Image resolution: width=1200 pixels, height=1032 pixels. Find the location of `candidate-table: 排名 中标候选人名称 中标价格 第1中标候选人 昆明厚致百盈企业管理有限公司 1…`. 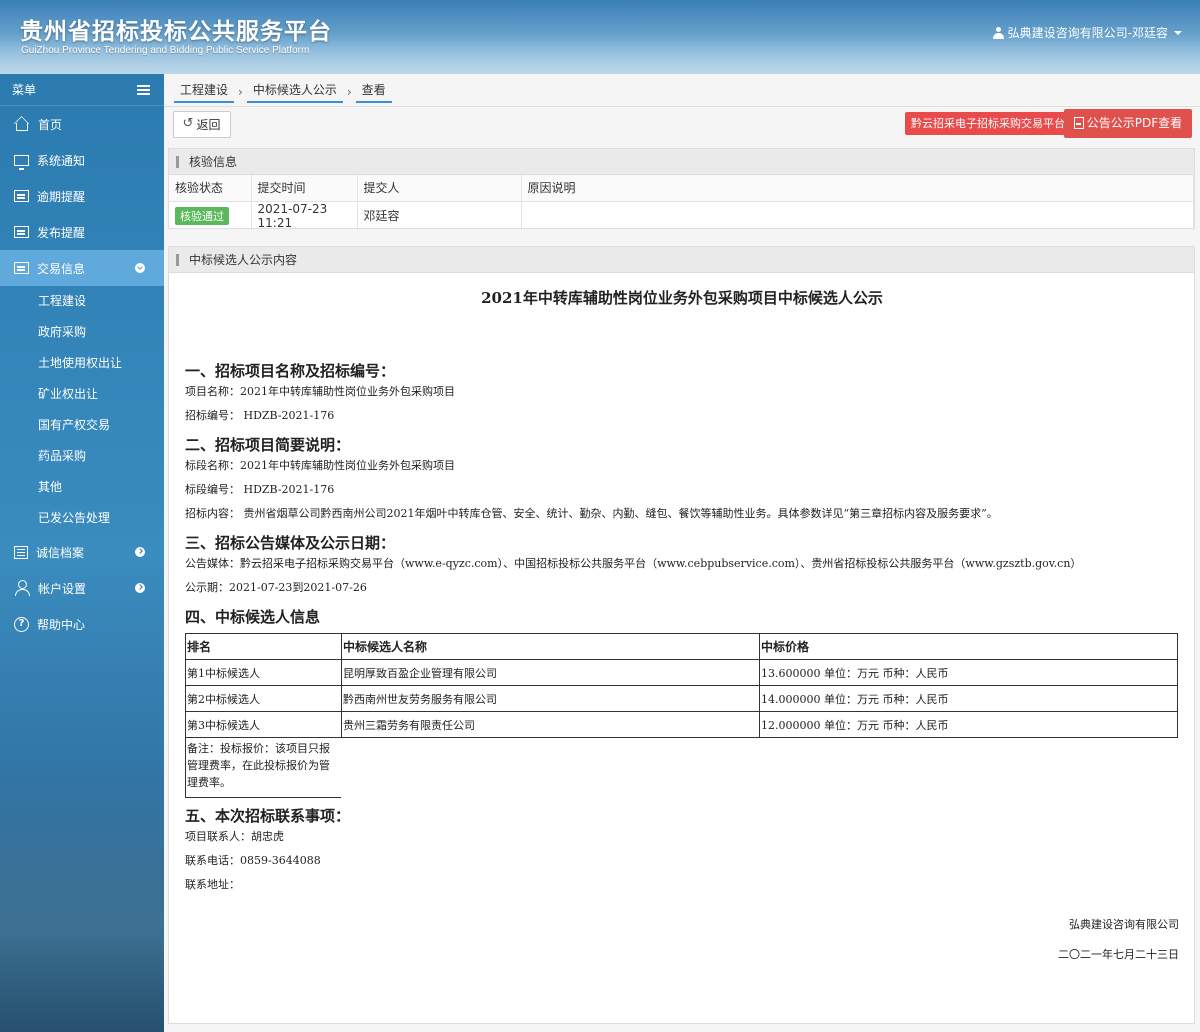

candidate-table: 排名 中标候选人名称 中标价格 第1中标候选人 昆明厚致百盈企业管理有限公司 1… is located at coordinates (681, 685).